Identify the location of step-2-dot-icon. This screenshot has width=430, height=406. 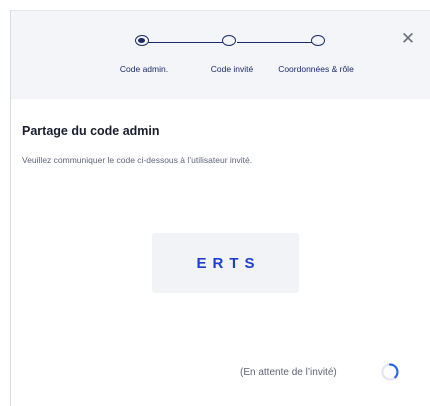
(229, 40).